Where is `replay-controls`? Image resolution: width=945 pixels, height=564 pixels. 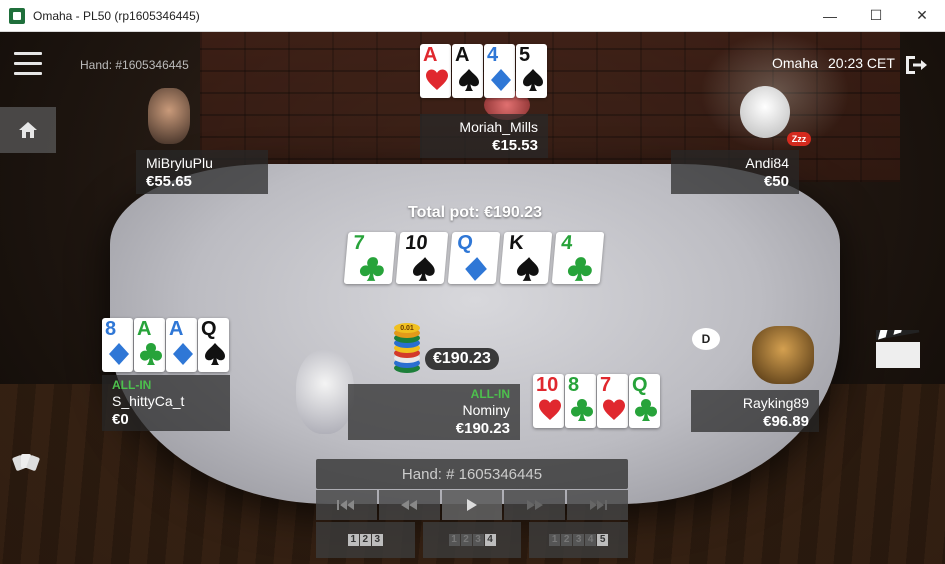
replay-controls is located at coordinates (472, 505).